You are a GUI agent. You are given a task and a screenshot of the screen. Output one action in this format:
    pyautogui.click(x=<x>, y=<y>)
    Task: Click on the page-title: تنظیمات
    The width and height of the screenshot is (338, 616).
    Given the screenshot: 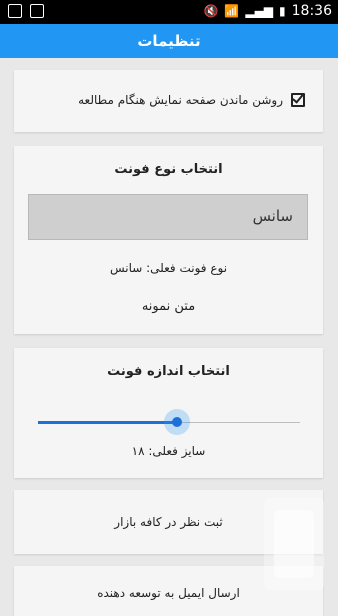 What is the action you would take?
    pyautogui.click(x=169, y=41)
    